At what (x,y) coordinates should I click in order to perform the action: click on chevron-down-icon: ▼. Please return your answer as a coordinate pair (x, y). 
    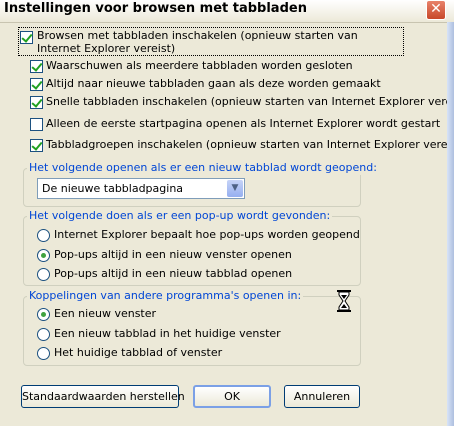
    Looking at the image, I should click on (235, 188).